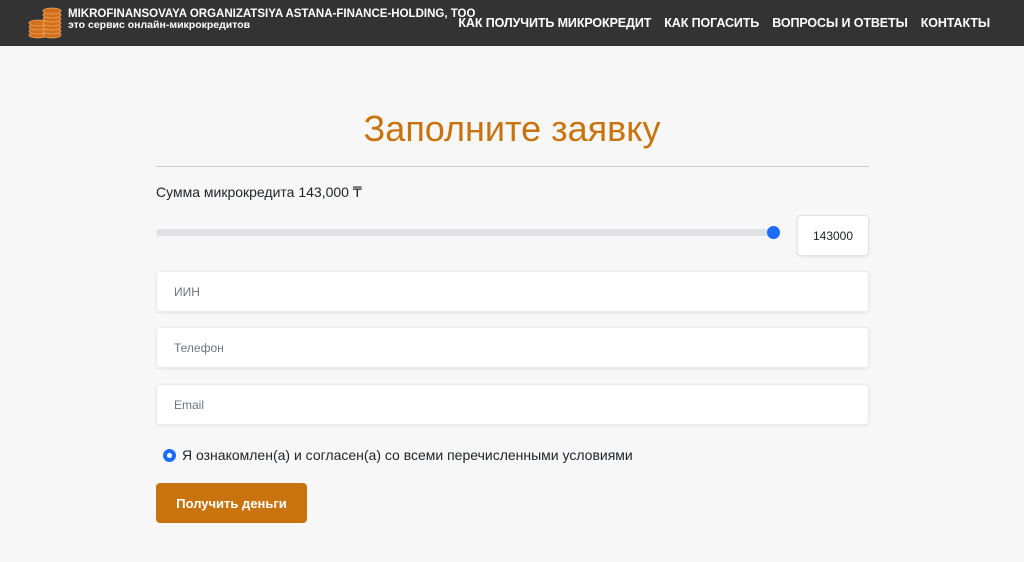  What do you see at coordinates (512, 404) in the screenshot?
I see `email-input: Email` at bounding box center [512, 404].